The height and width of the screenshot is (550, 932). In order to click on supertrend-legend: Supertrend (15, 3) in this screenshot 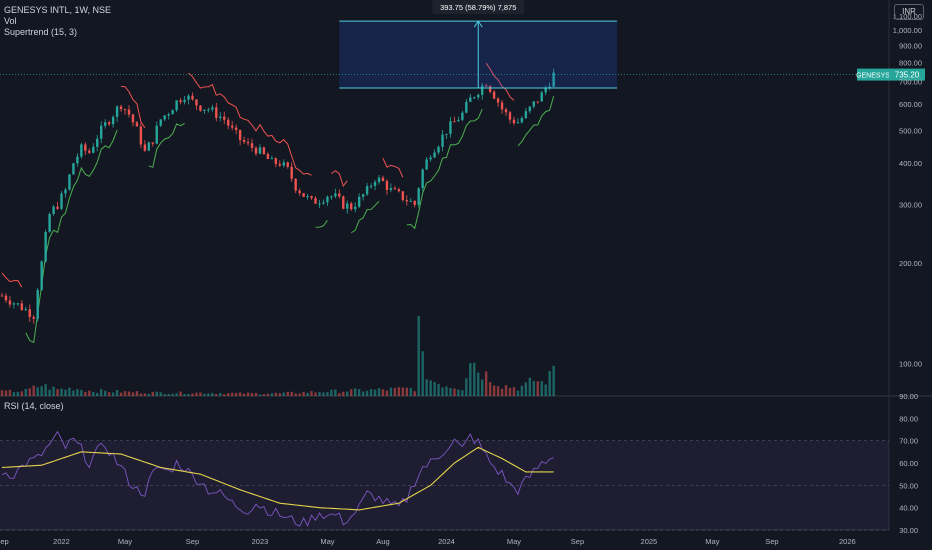, I will do `click(40, 32)`.